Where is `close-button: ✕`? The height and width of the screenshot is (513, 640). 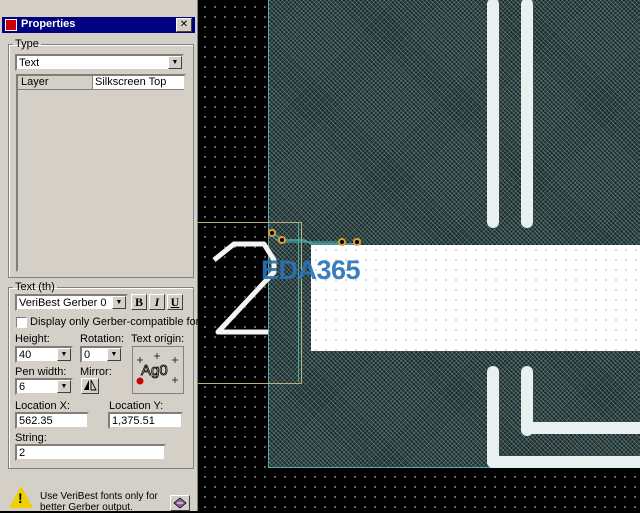
close-button: ✕ is located at coordinates (184, 25).